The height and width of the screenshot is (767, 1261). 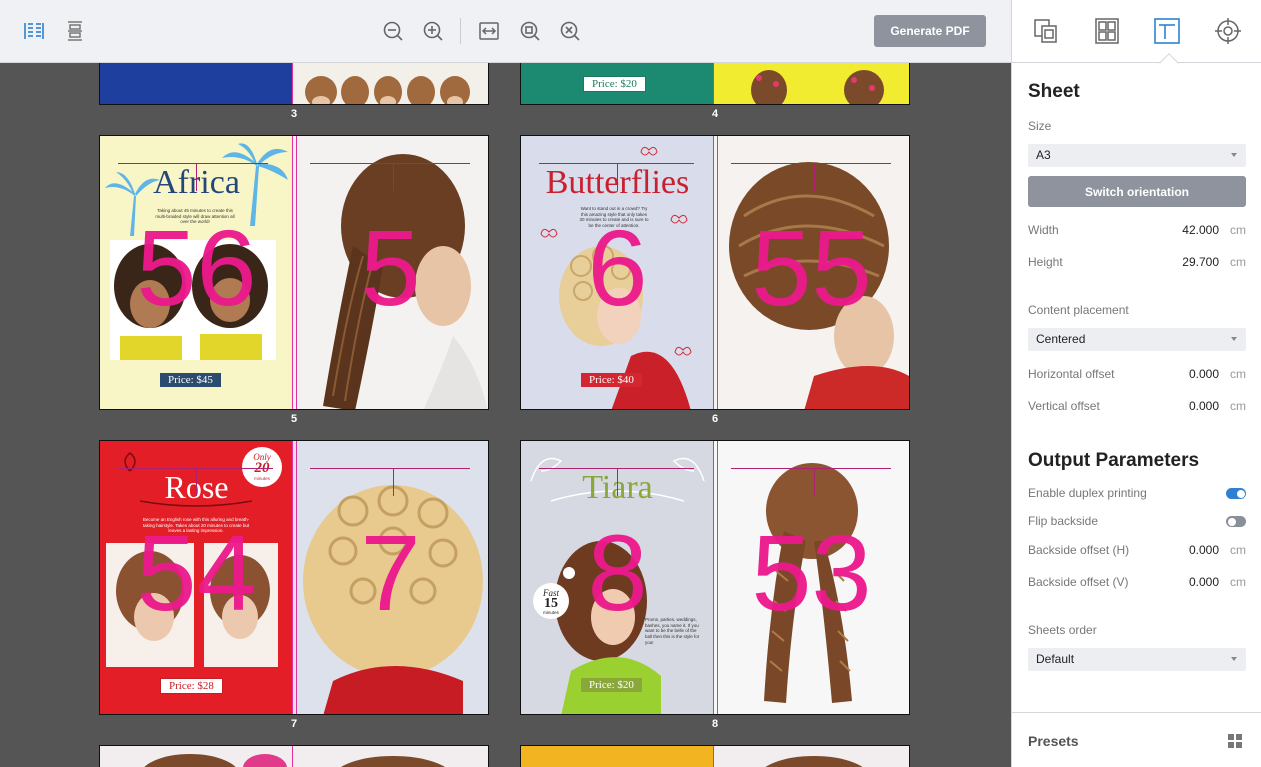 I want to click on page-right: 53, so click(x=811, y=577).